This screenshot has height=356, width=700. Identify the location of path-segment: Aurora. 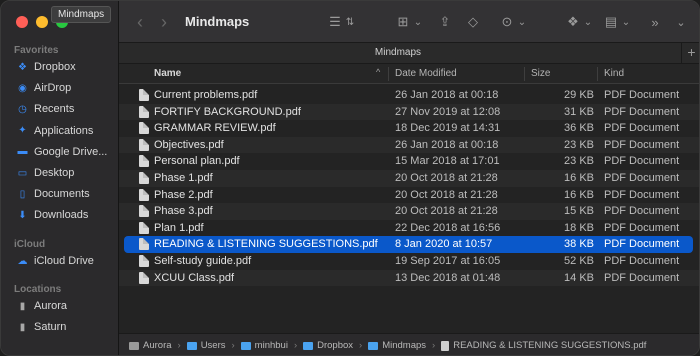
(150, 345).